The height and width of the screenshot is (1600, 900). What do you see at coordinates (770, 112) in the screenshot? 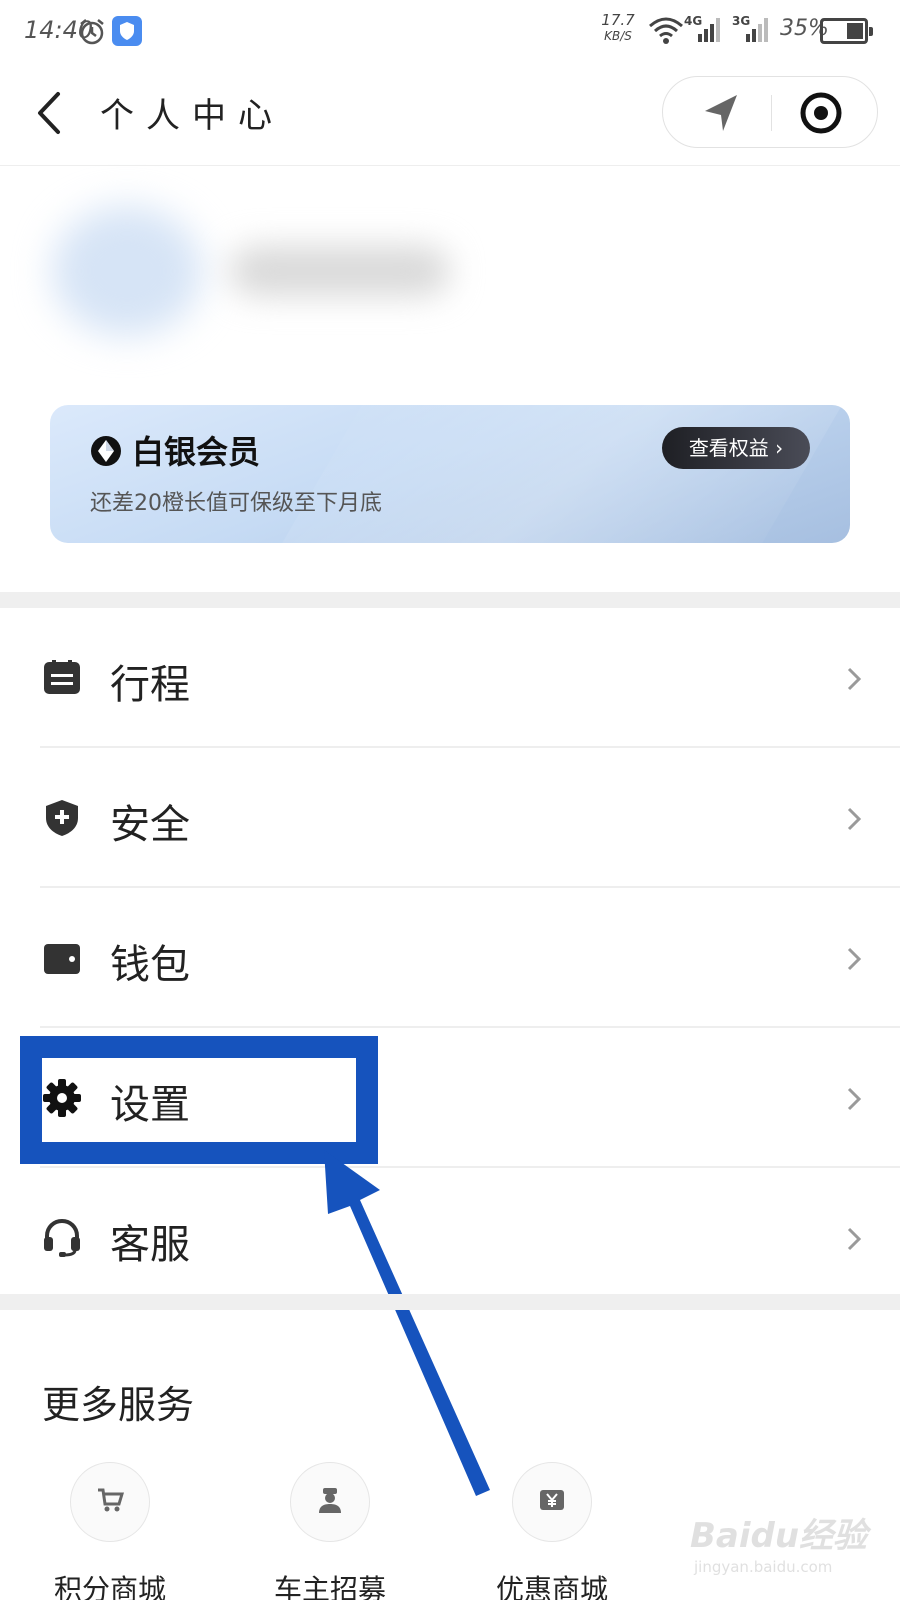
I see `miniapp-capsule` at bounding box center [770, 112].